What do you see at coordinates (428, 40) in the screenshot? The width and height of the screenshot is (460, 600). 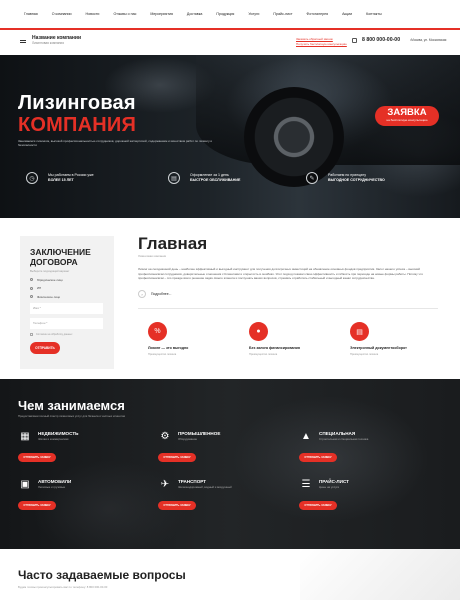 I see `header-city: Москва, ул. Московская` at bounding box center [428, 40].